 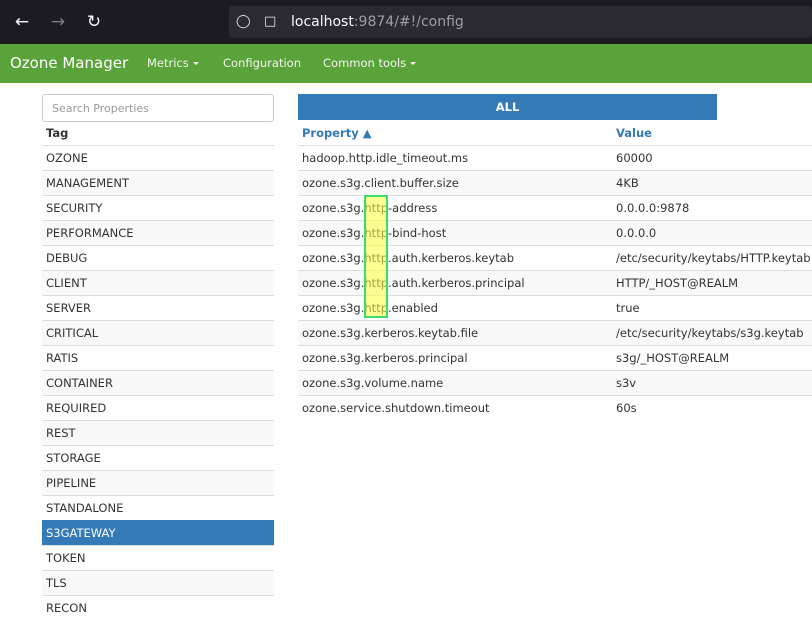 What do you see at coordinates (262, 63) in the screenshot?
I see `nav-configuration: Configuration` at bounding box center [262, 63].